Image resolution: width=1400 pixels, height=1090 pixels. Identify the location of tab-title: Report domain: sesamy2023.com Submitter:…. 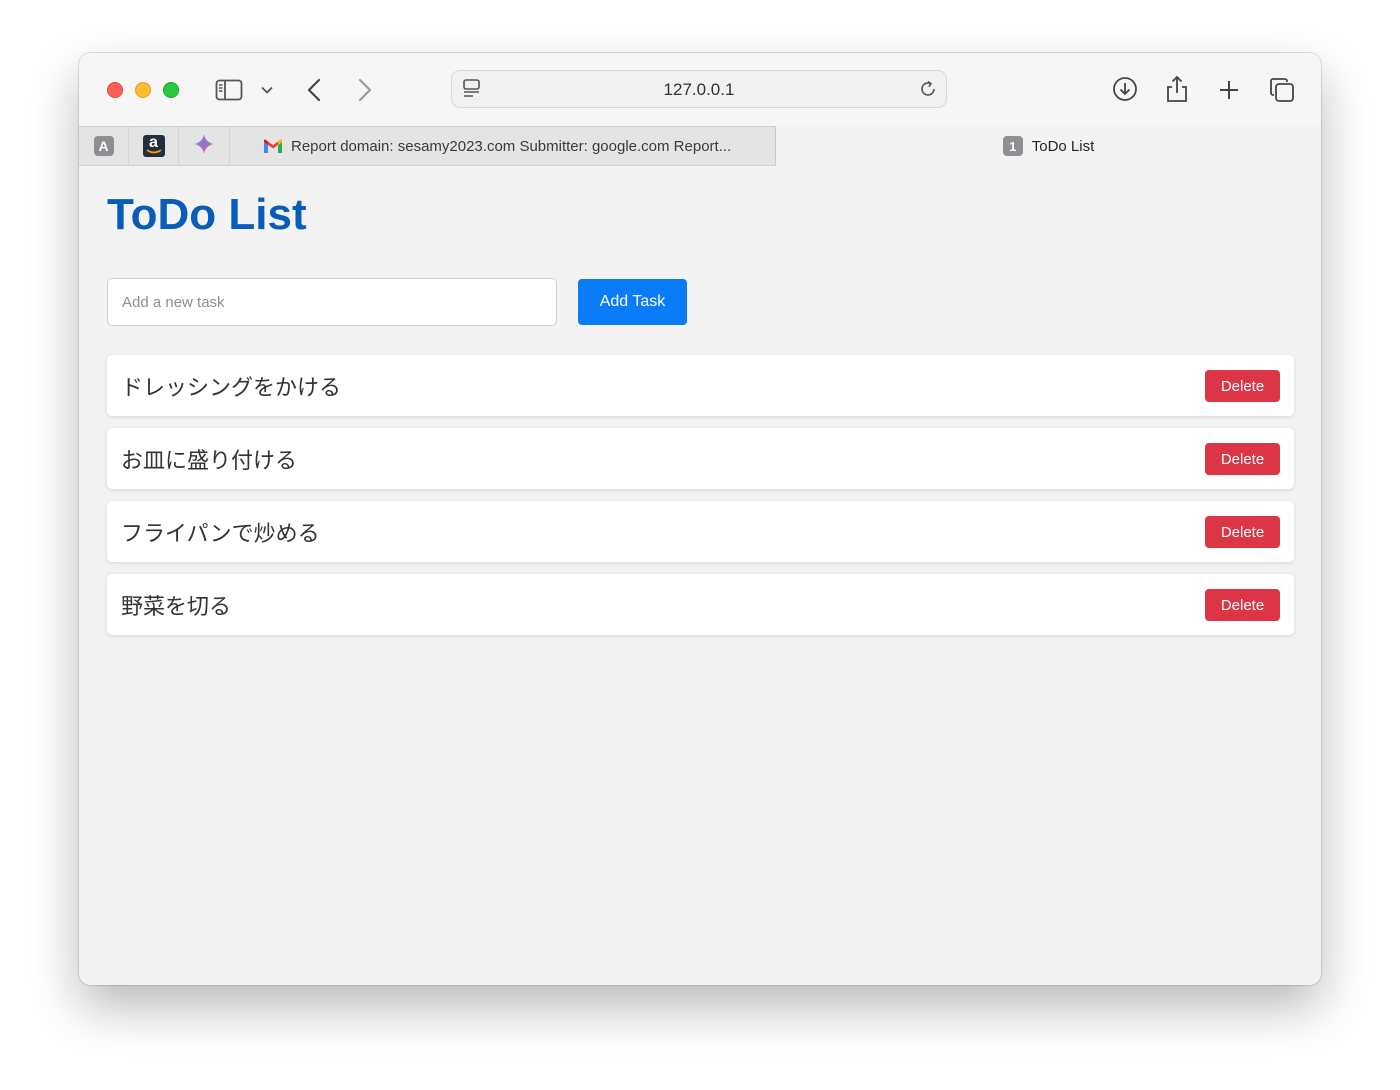
(511, 146).